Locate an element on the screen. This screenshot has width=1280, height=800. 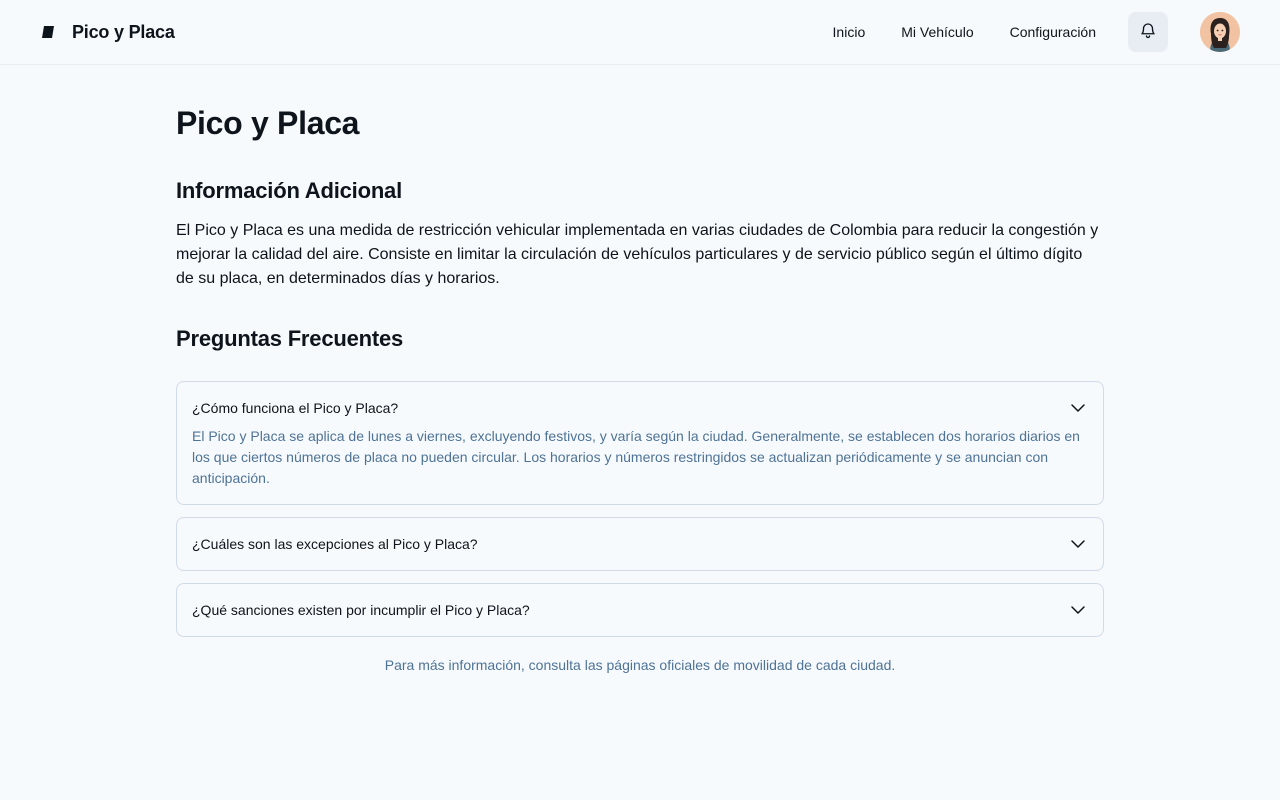
brand-title: Pico y Placa is located at coordinates (123, 31).